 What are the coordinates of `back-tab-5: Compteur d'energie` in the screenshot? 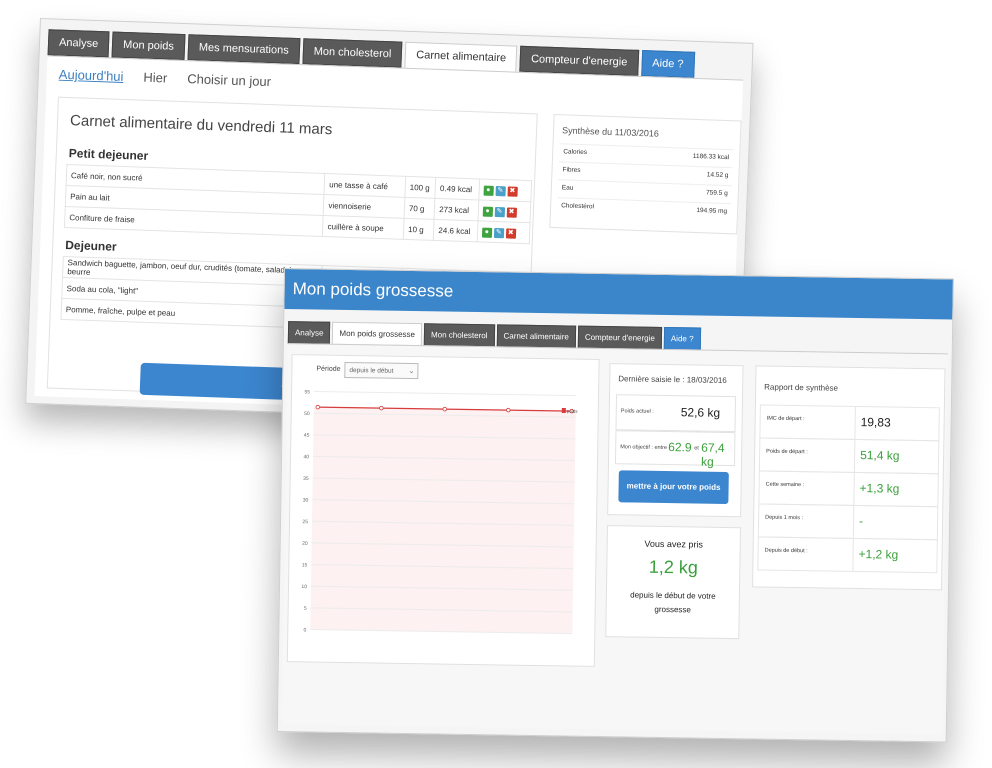 It's located at (579, 60).